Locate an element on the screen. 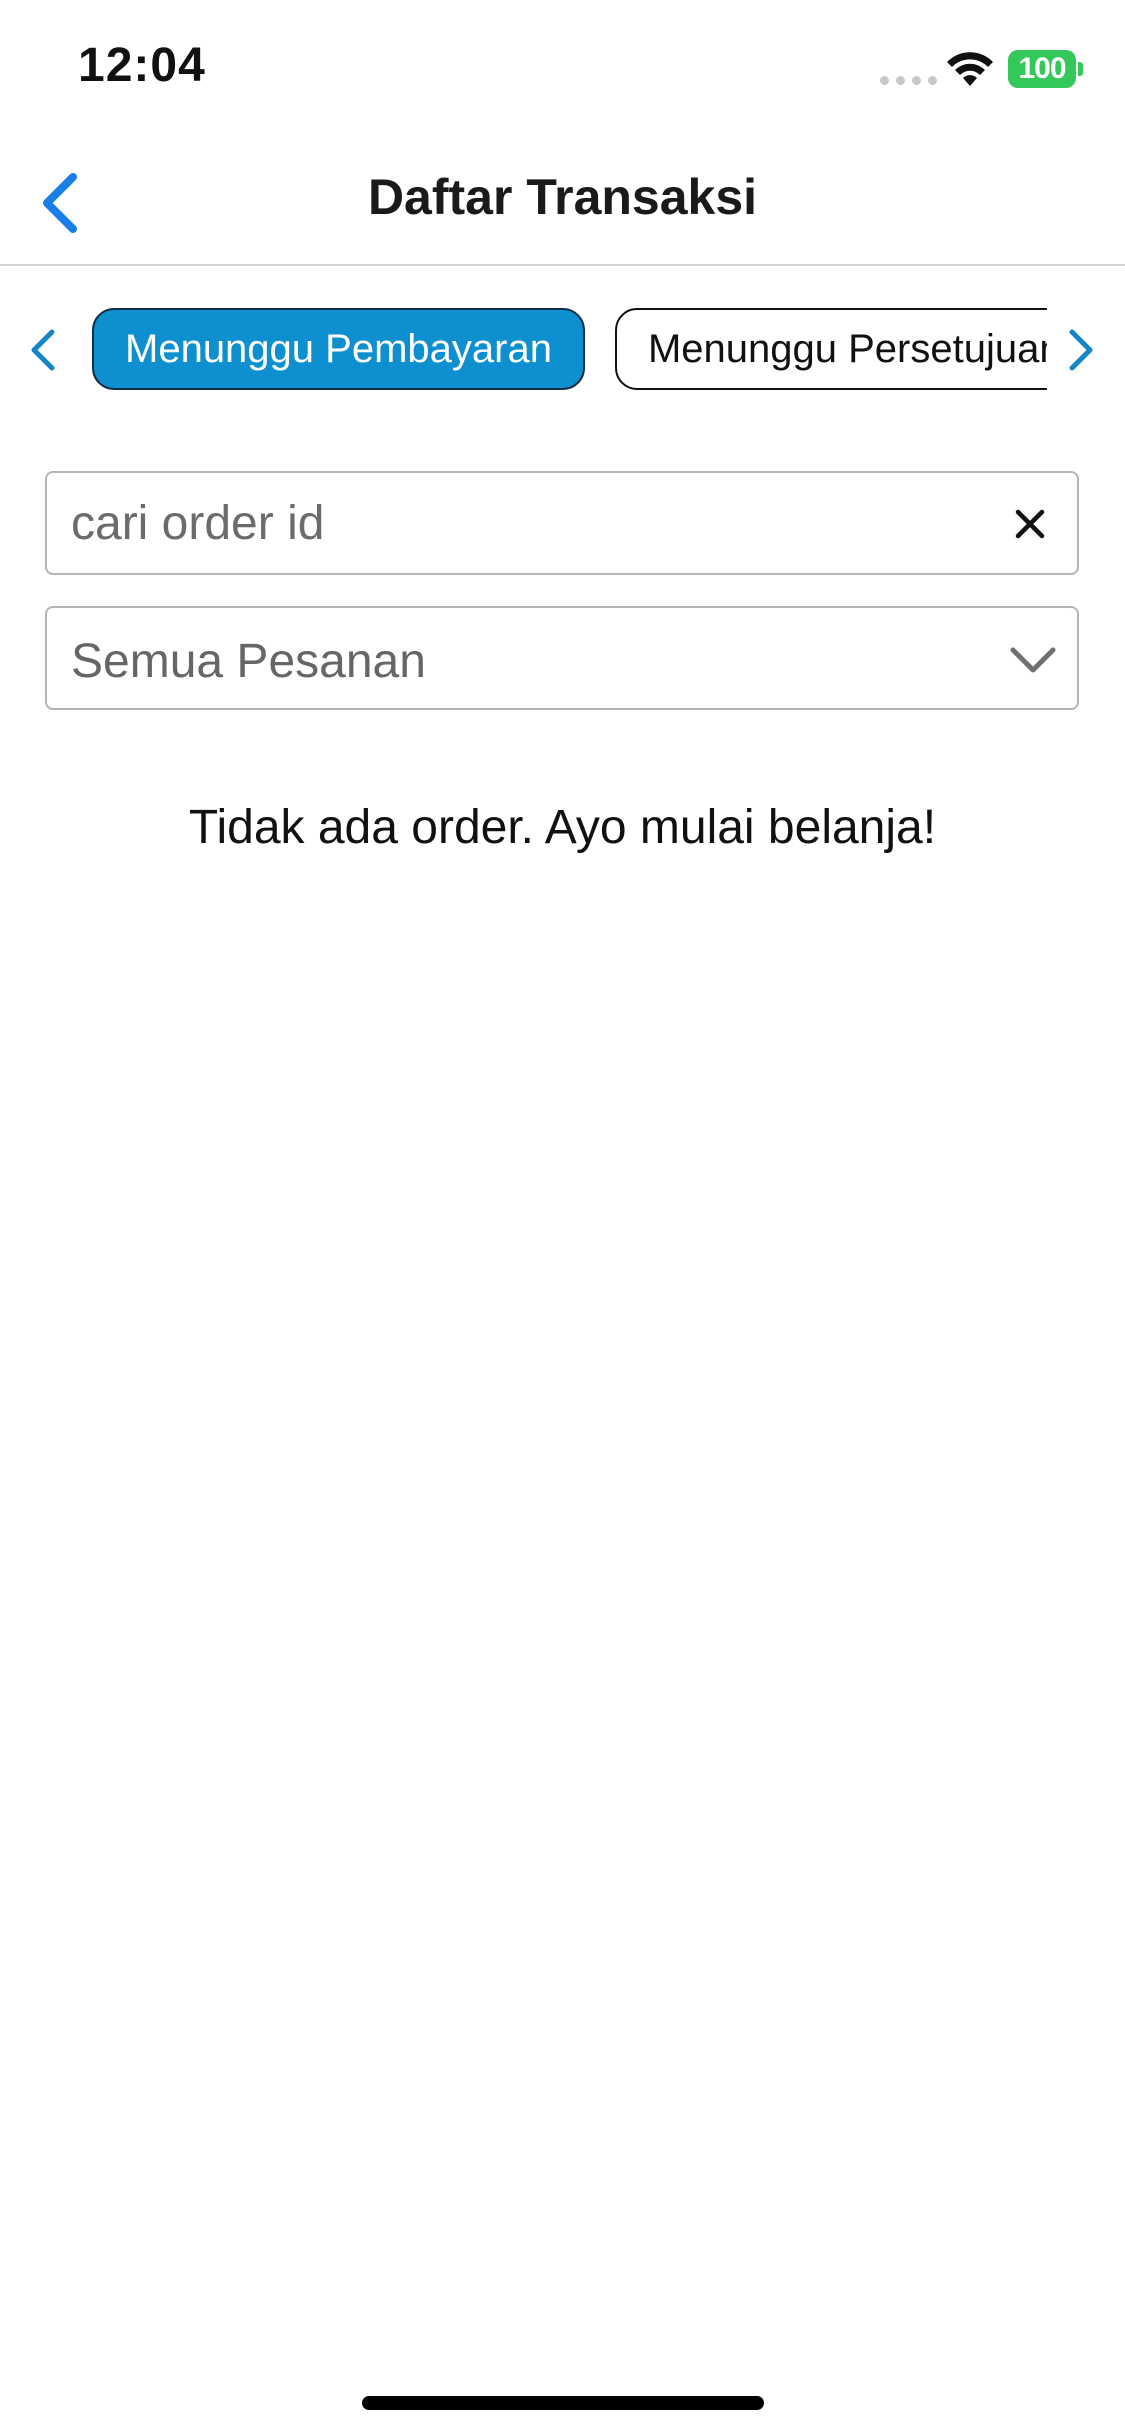 Image resolution: width=1125 pixels, height=2436 pixels. battery-icon: 100 is located at coordinates (1042, 69).